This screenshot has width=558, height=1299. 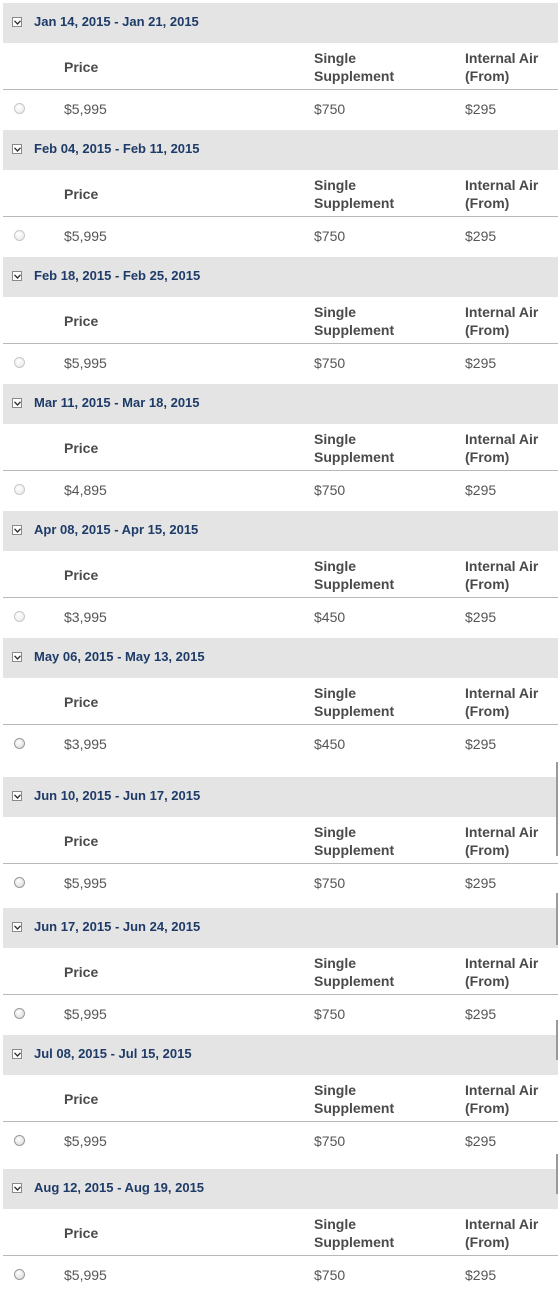 What do you see at coordinates (117, 926) in the screenshot?
I see `date-range-label: Jun 17, 2015 - Jun 24, 2015` at bounding box center [117, 926].